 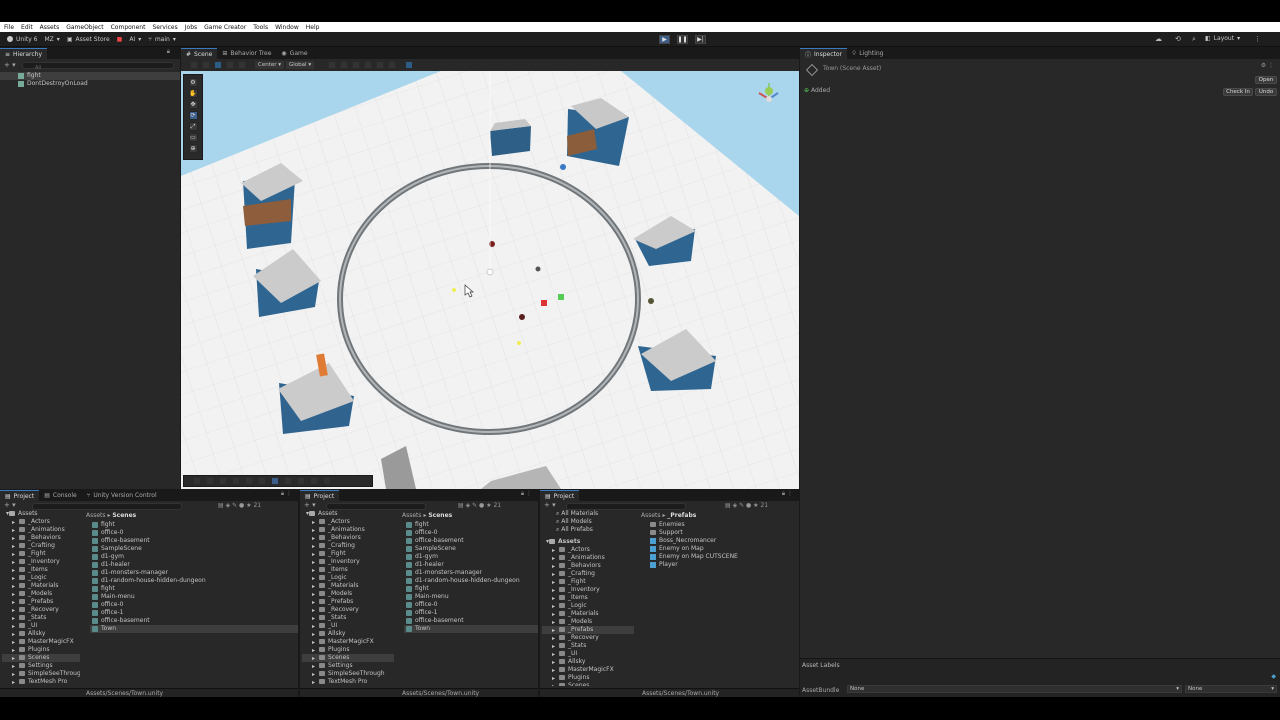 I want to click on asset-bundle-select: None ▾, so click(x=1014, y=689).